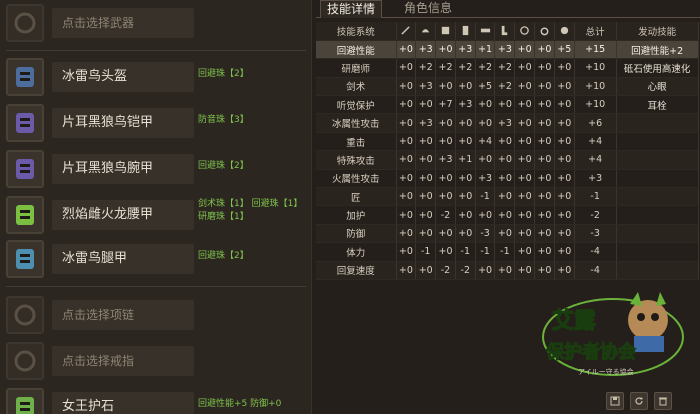 This screenshot has width=700, height=414. I want to click on logo-subtitle: アイルー守る協会, so click(606, 371).